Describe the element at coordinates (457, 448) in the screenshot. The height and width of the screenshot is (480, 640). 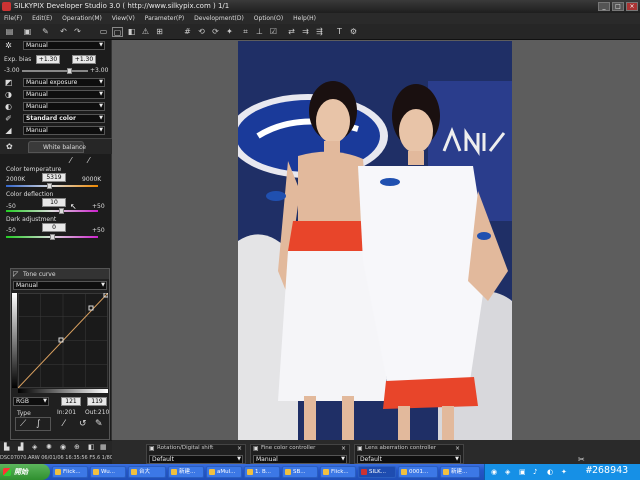
I see `lens-aberration-close: ×` at that location.